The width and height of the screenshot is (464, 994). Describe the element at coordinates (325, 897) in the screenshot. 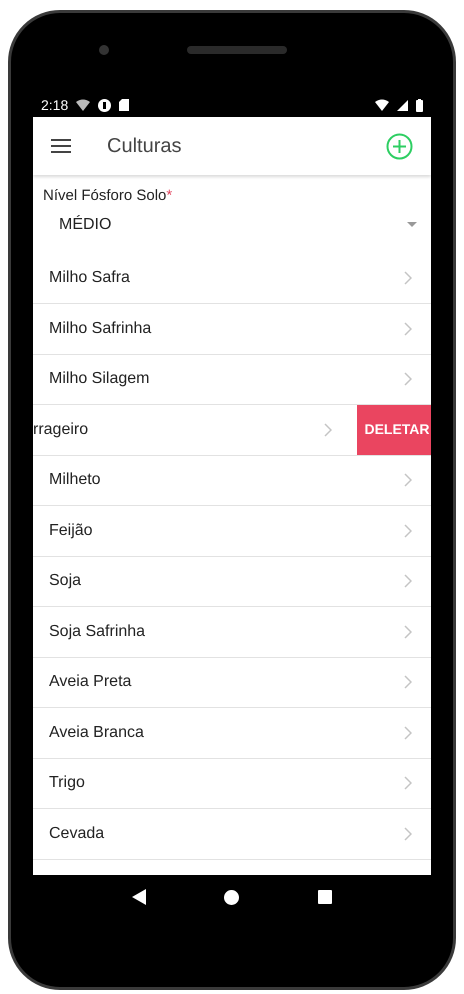

I see `recents-icon` at that location.